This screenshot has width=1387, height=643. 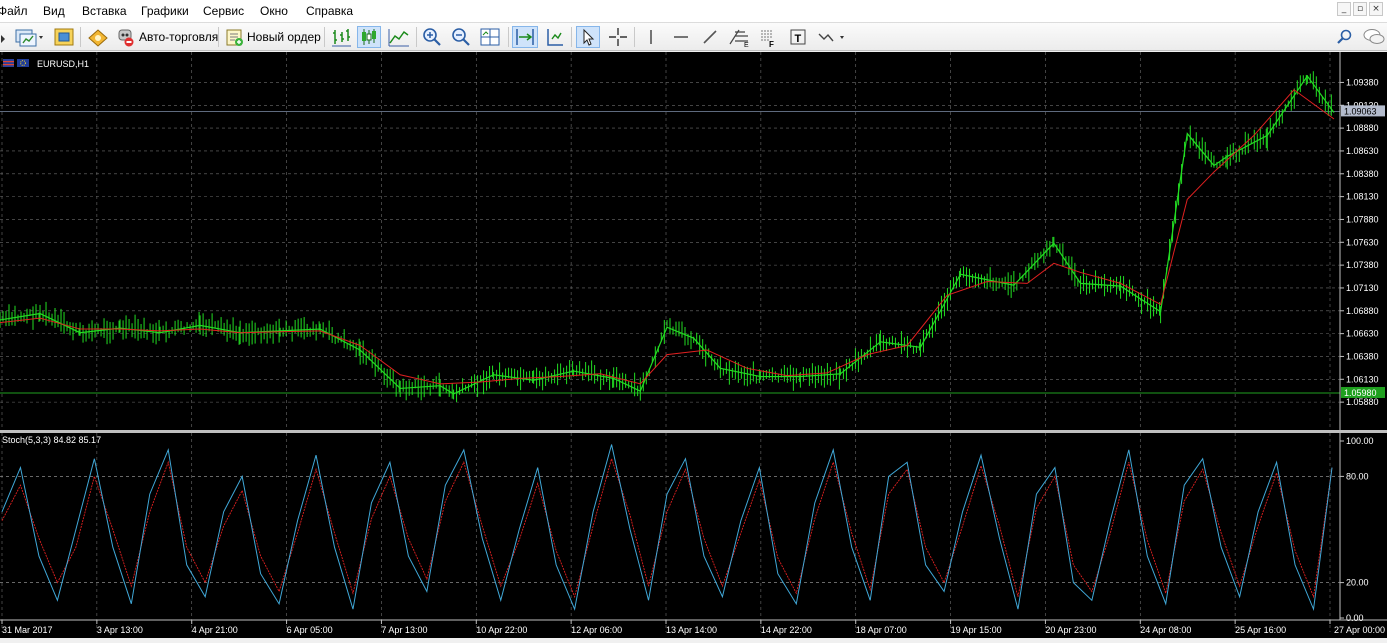 What do you see at coordinates (501, 630) in the screenshot?
I see `time-tick-label: 10 Apr 22:00` at bounding box center [501, 630].